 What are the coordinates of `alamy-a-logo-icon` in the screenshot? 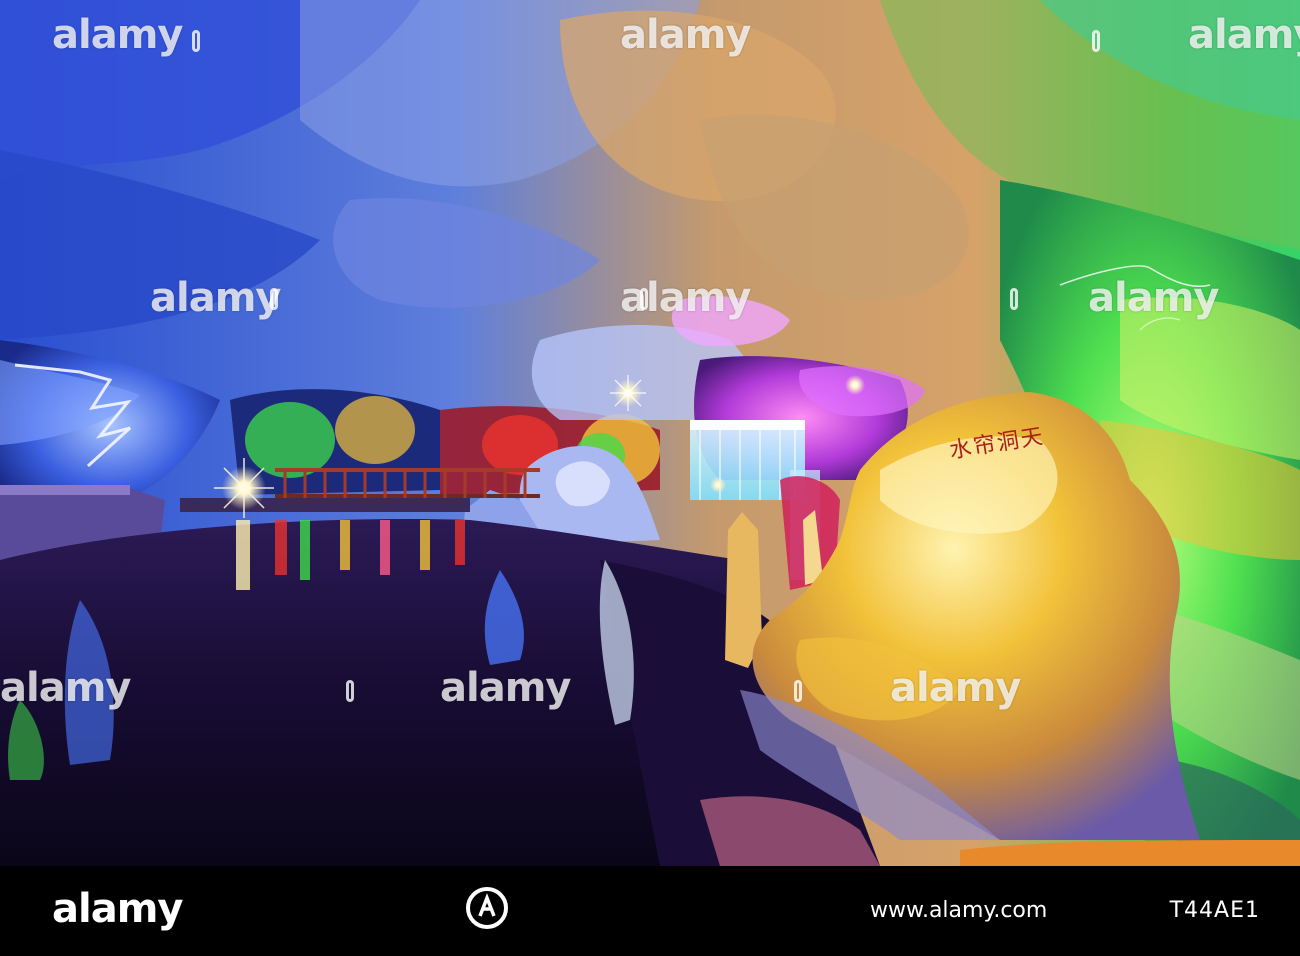 It's located at (487, 908).